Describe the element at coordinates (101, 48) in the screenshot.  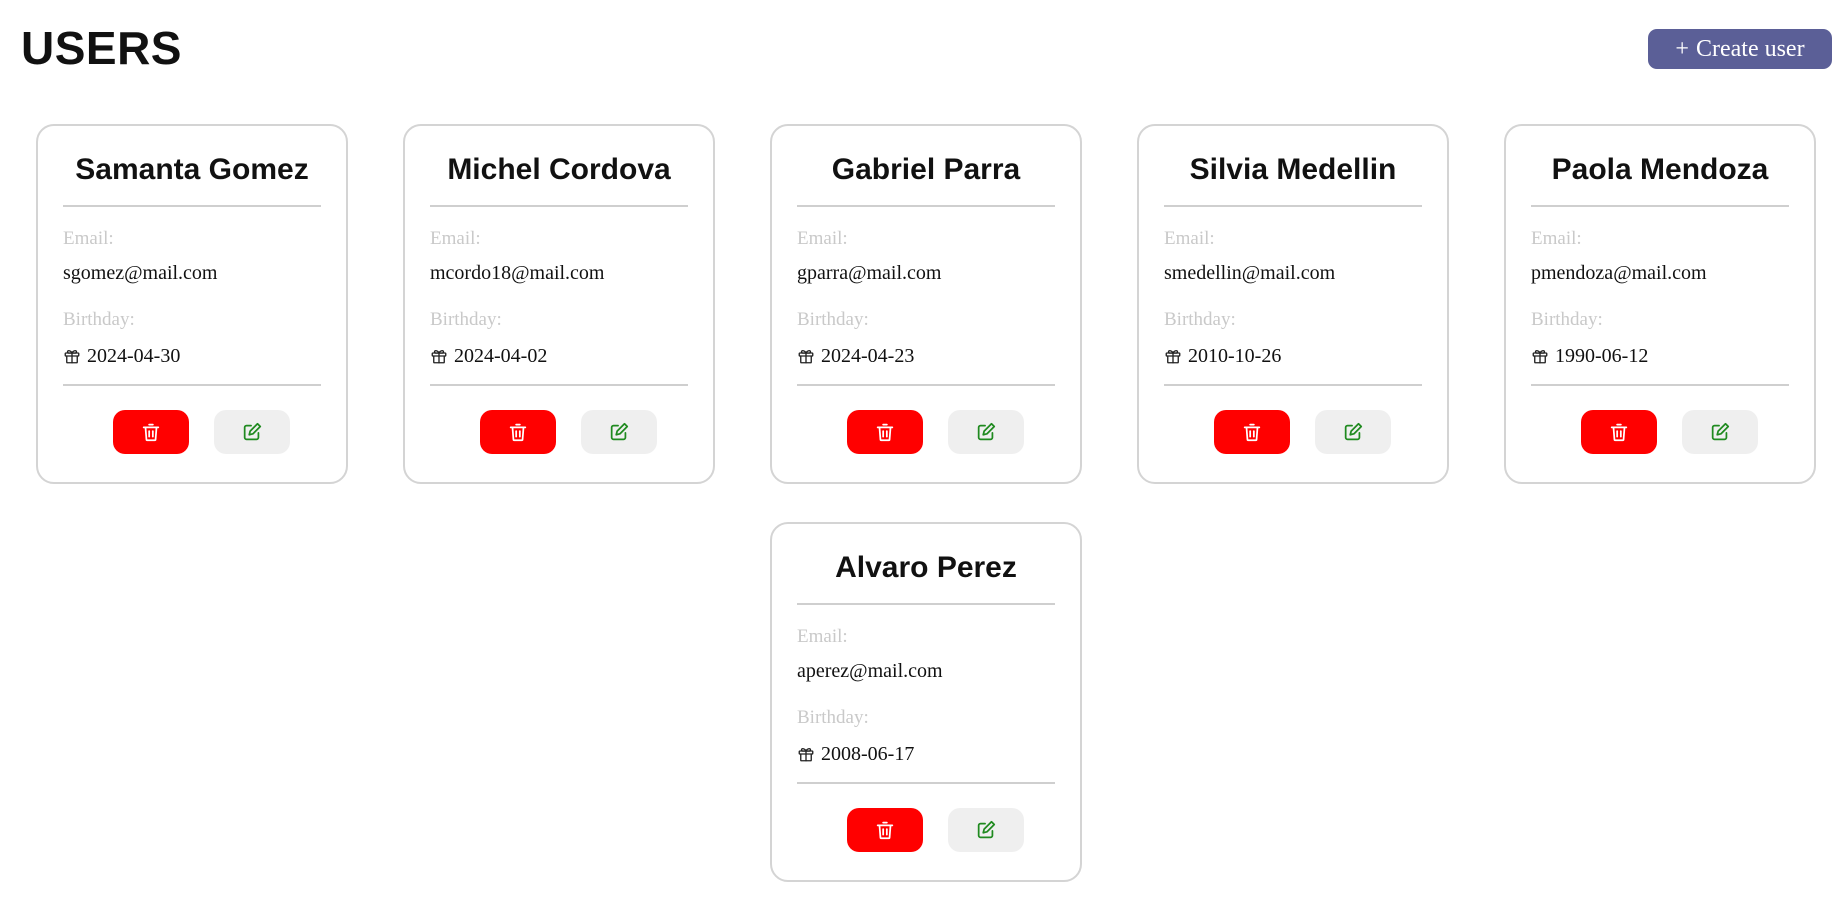
I see `page-title: USERS` at that location.